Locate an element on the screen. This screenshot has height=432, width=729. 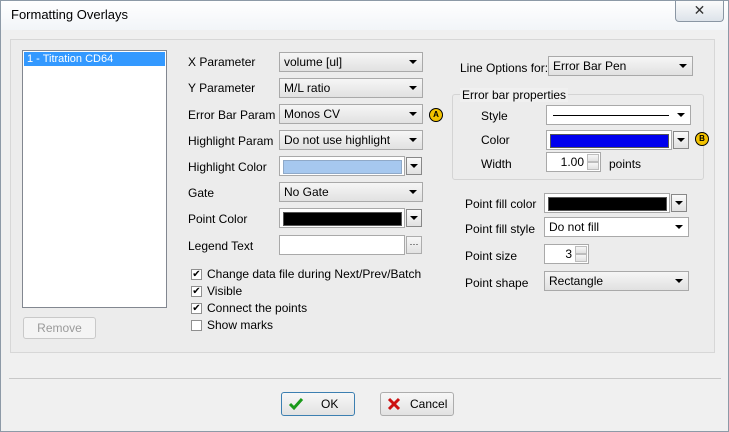
width-spinner: 1.00 is located at coordinates (573, 162).